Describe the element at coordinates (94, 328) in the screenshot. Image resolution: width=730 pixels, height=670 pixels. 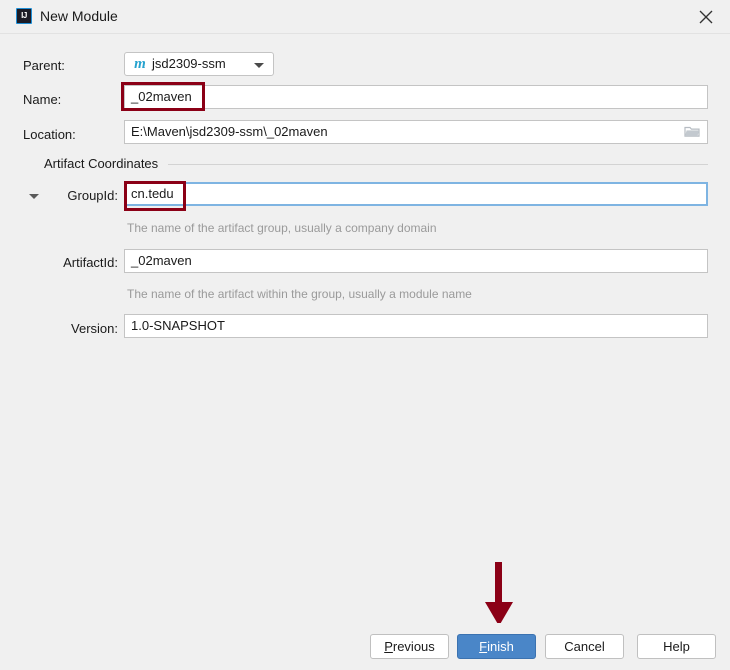
I see `version-label: Version:` at that location.